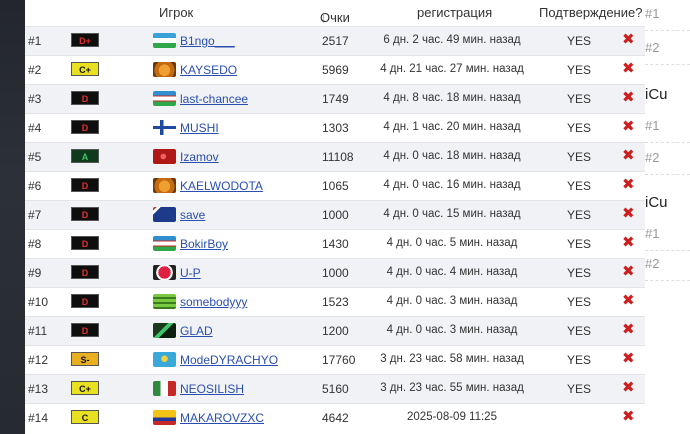 This screenshot has height=434, width=690. What do you see at coordinates (204, 244) in the screenshot?
I see `player-name-link: BokirBoy` at bounding box center [204, 244].